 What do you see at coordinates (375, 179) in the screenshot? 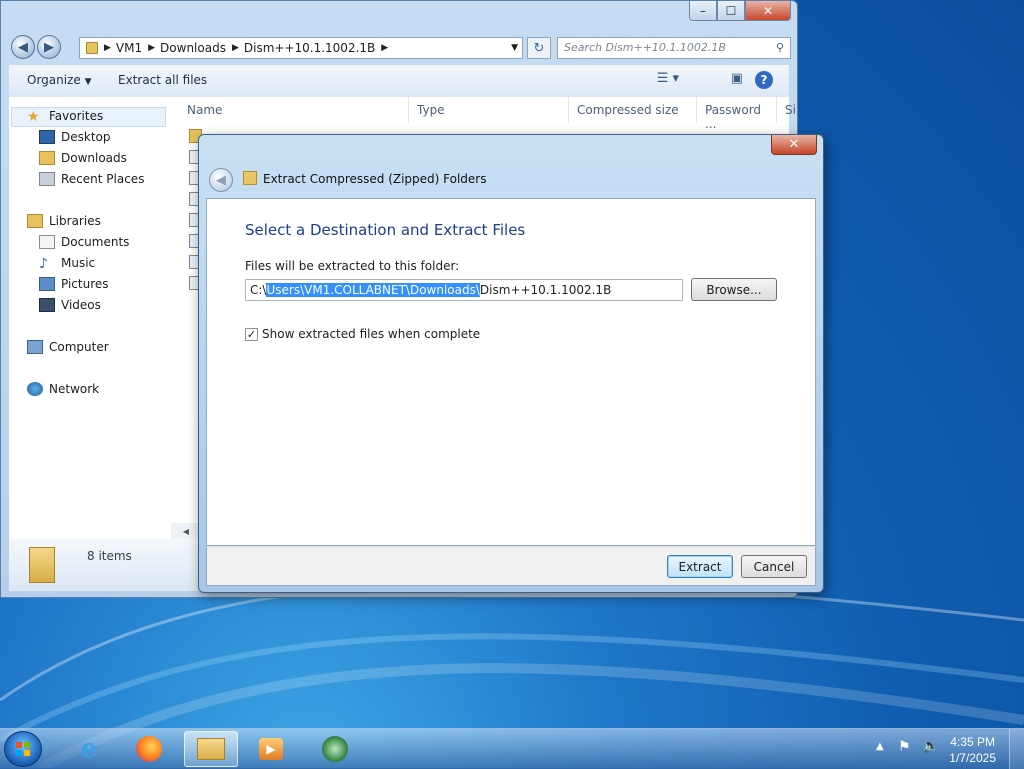
I see `dialog-title: Extract Compressed (Zipped) Folders` at bounding box center [375, 179].